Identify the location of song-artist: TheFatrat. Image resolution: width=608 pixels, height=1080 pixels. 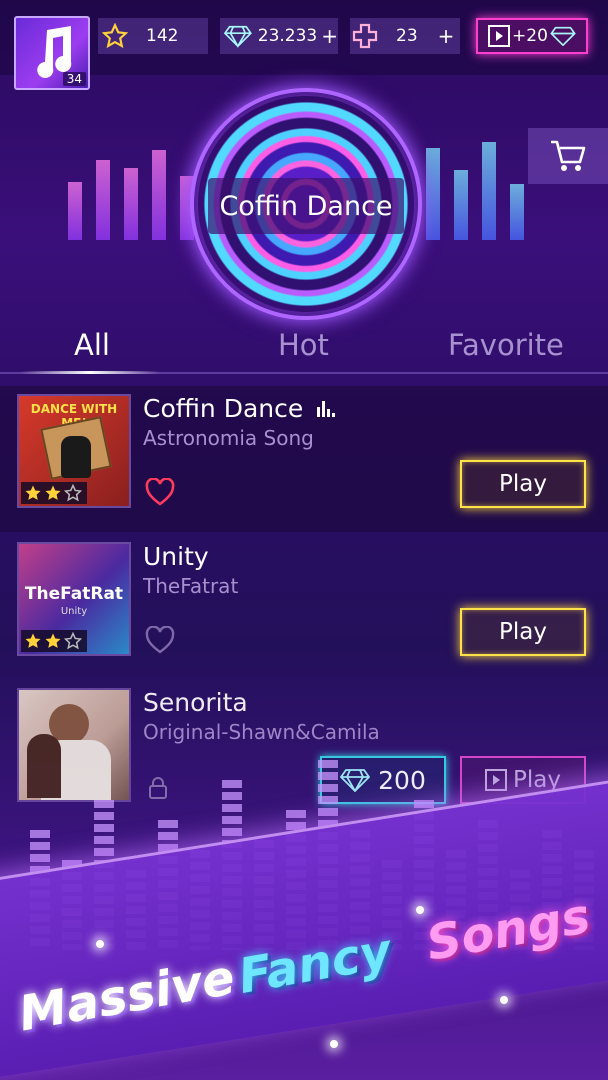
(191, 586).